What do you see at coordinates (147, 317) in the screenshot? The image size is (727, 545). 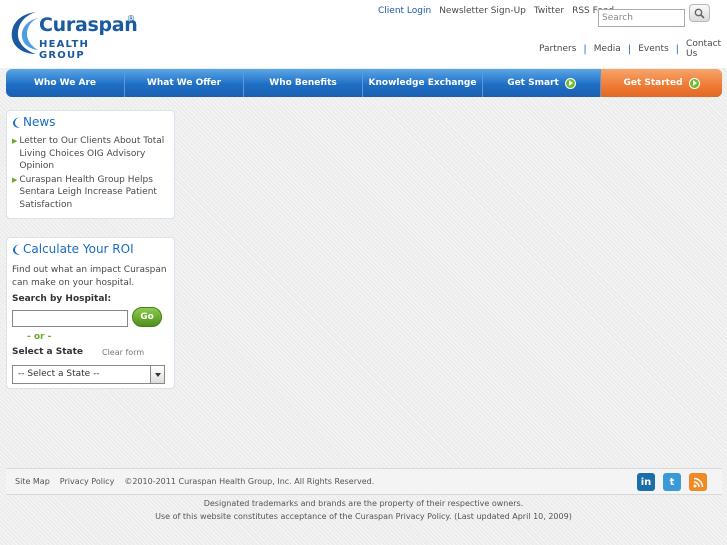 I see `go-button: Go` at bounding box center [147, 317].